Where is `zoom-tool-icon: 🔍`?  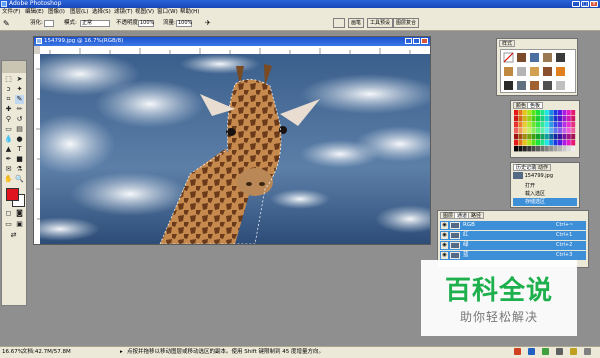
zoom-tool-icon: 🔍 is located at coordinates (19, 179).